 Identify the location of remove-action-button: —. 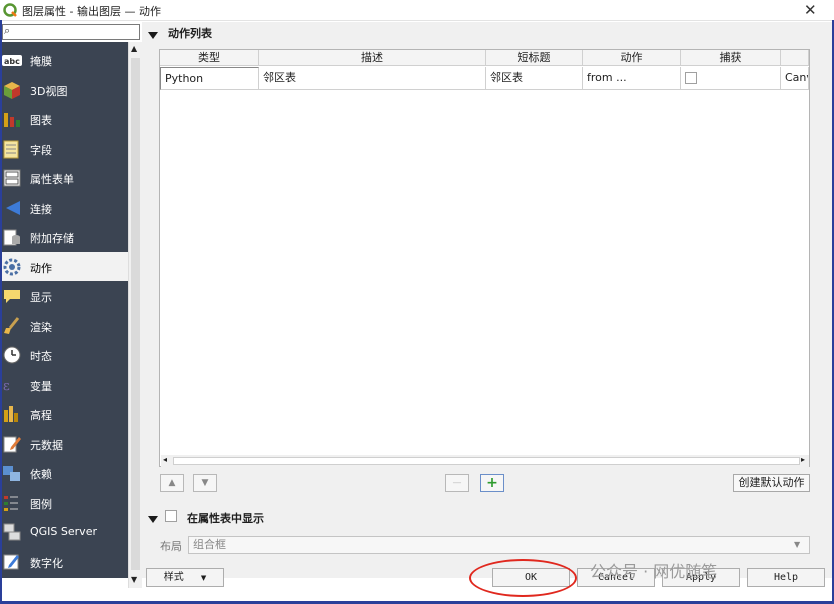
(457, 483).